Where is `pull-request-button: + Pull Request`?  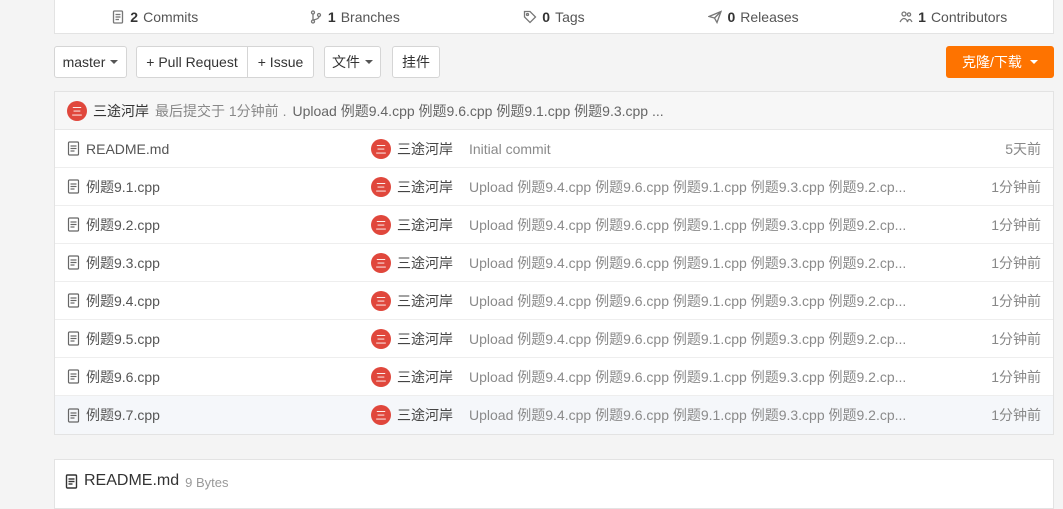 pull-request-button: + Pull Request is located at coordinates (192, 62).